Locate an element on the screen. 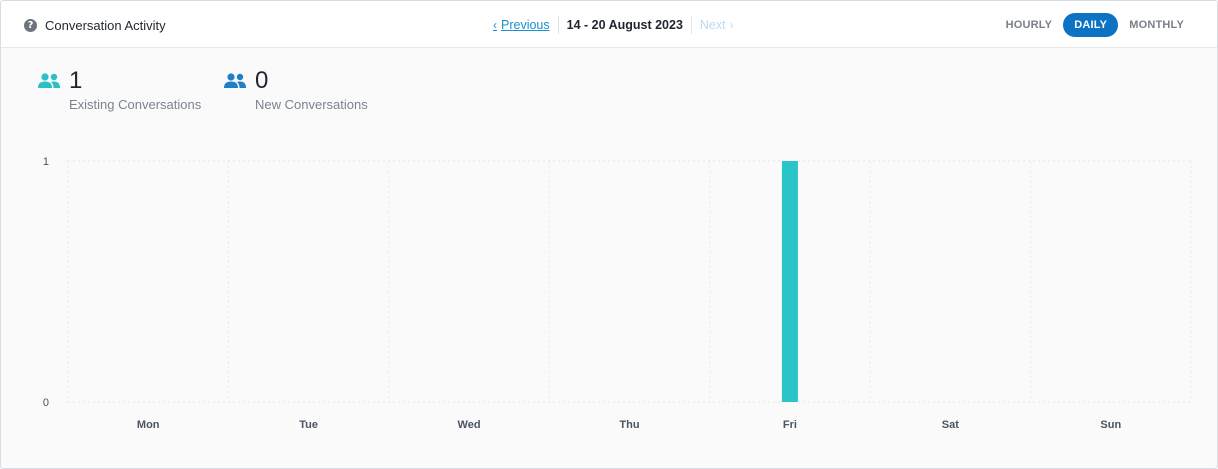 Image resolution: width=1218 pixels, height=469 pixels. x-tick-label: Fri is located at coordinates (790, 425).